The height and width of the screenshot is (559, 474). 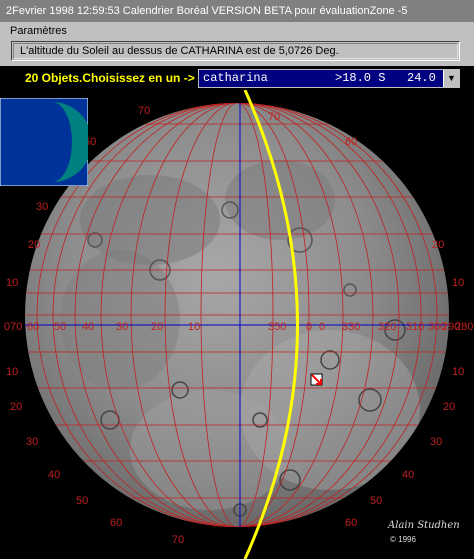 What do you see at coordinates (424, 525) in the screenshot?
I see `signature-text: Alain Studhen` at bounding box center [424, 525].